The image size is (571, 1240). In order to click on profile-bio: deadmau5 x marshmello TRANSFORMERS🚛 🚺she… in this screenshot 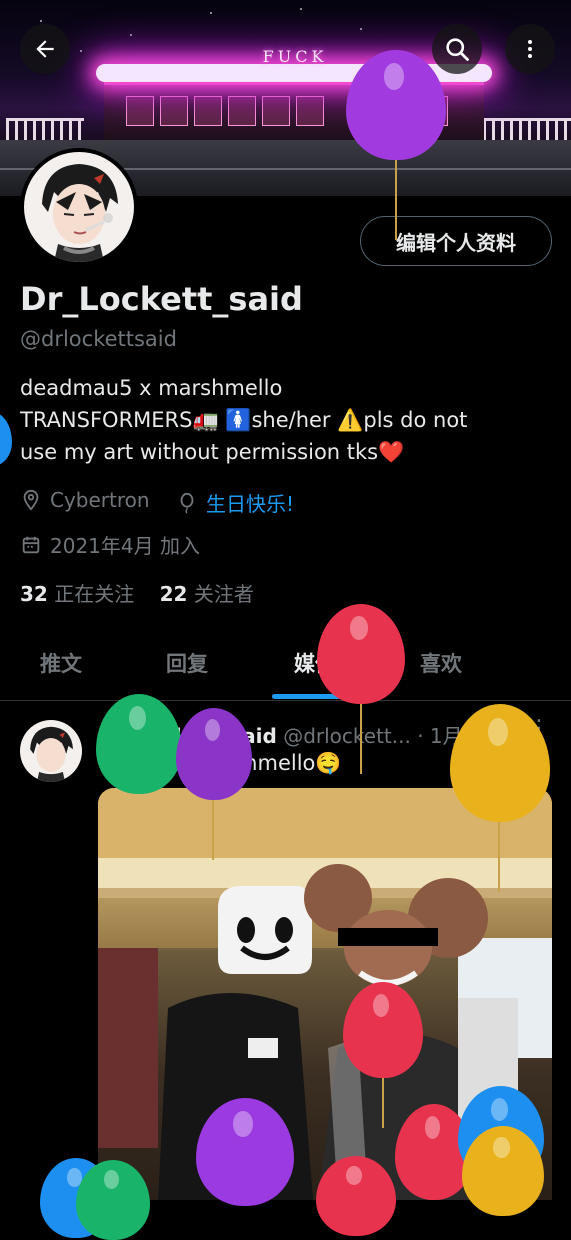, I will do `click(290, 420)`.